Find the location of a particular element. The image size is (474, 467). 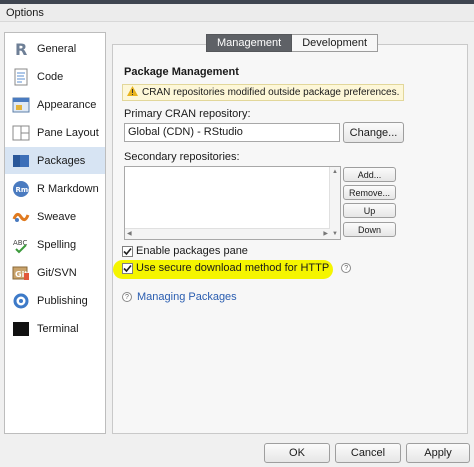

sidebar-item-packages: Packages is located at coordinates (55, 160).